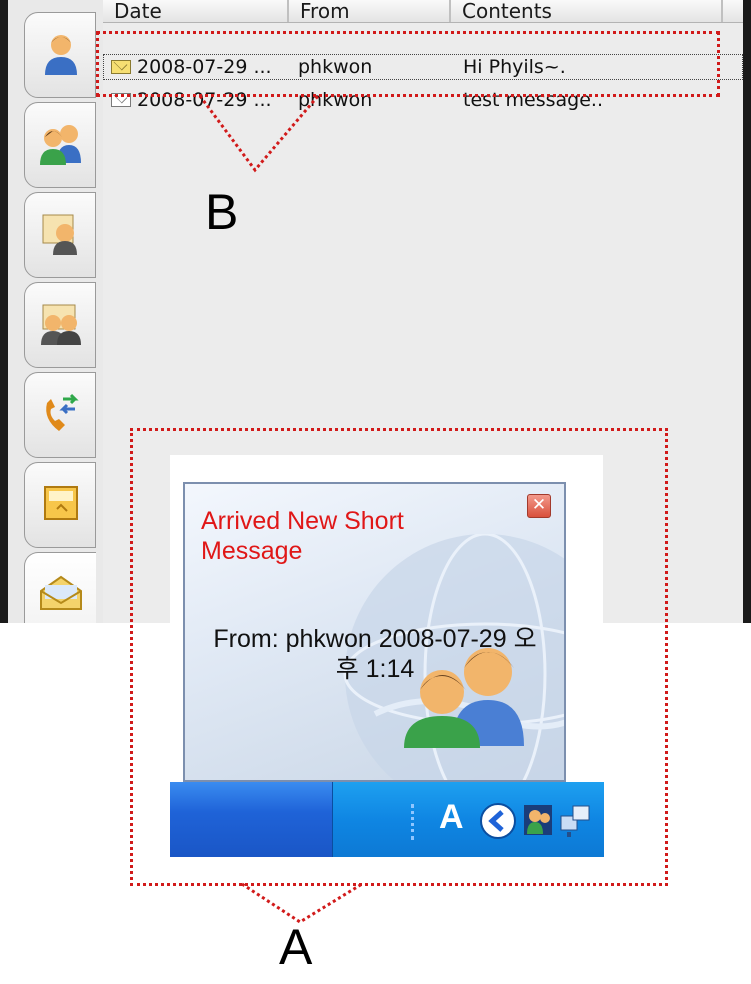  I want to click on sidebar, so click(56, 311).